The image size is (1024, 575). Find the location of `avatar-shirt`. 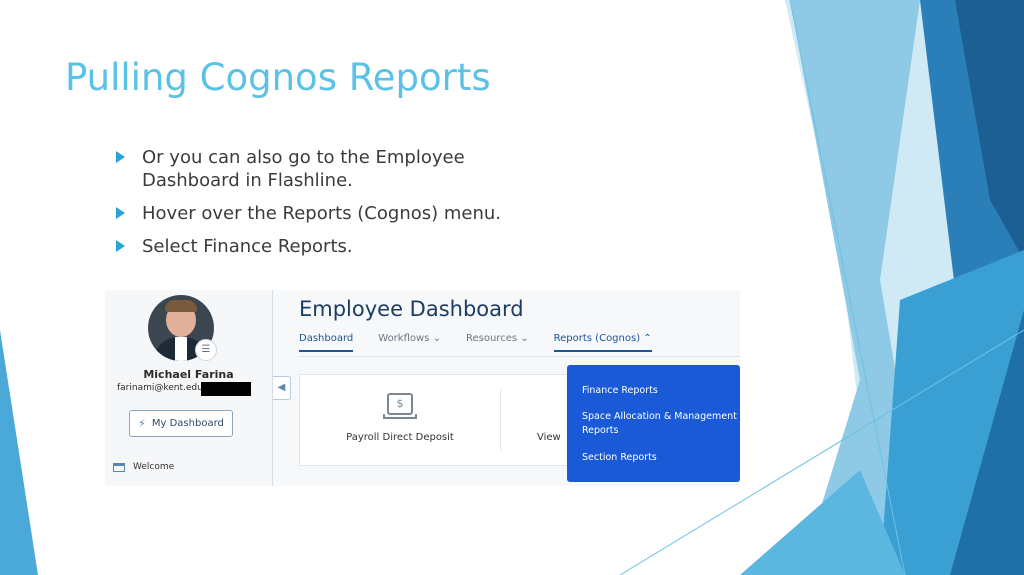

avatar-shirt is located at coordinates (181, 349).